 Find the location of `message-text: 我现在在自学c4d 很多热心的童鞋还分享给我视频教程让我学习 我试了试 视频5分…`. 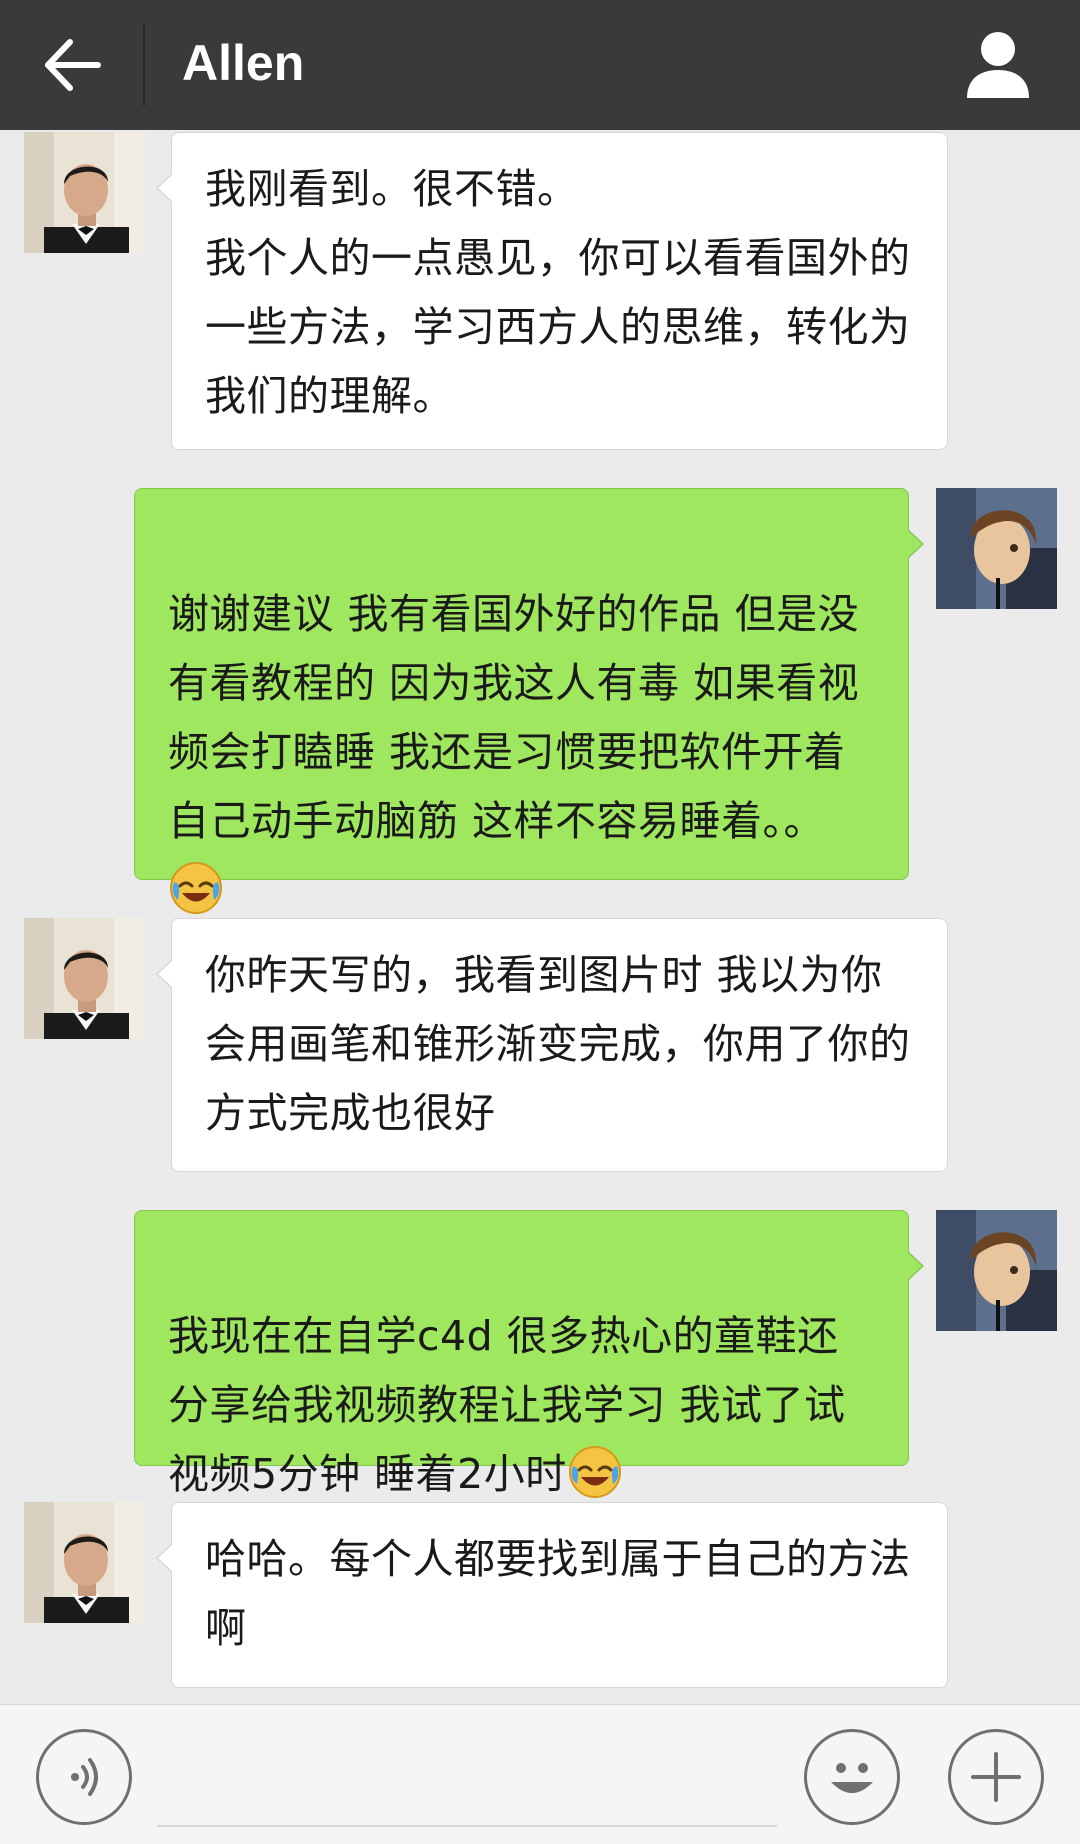

message-text: 我现在在自学c4d 很多热心的童鞋还分享给我视频教程让我学习 我试了试 视频5分… is located at coordinates (507, 1405).